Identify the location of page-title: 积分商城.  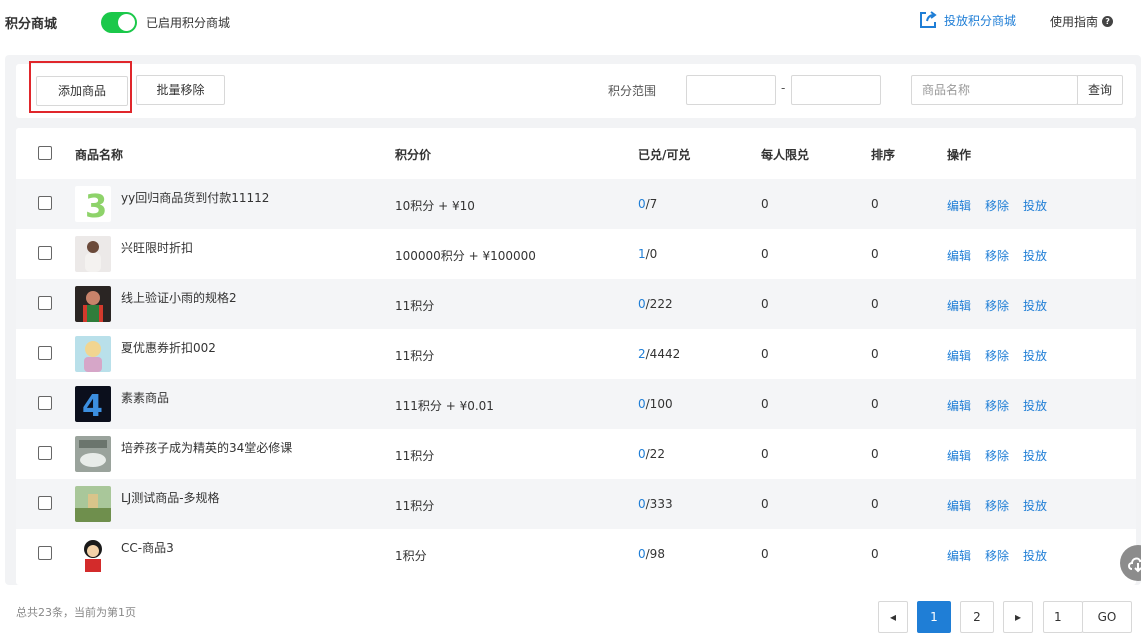
(31, 24).